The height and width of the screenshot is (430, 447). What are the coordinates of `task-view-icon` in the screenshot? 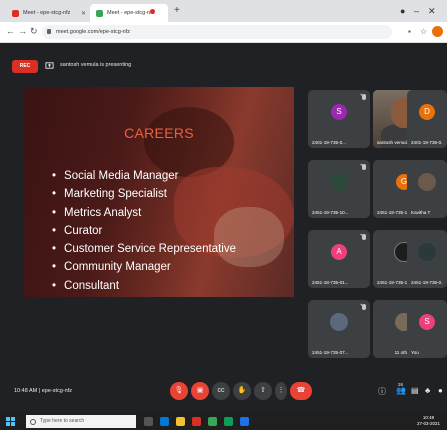 It's located at (148, 421).